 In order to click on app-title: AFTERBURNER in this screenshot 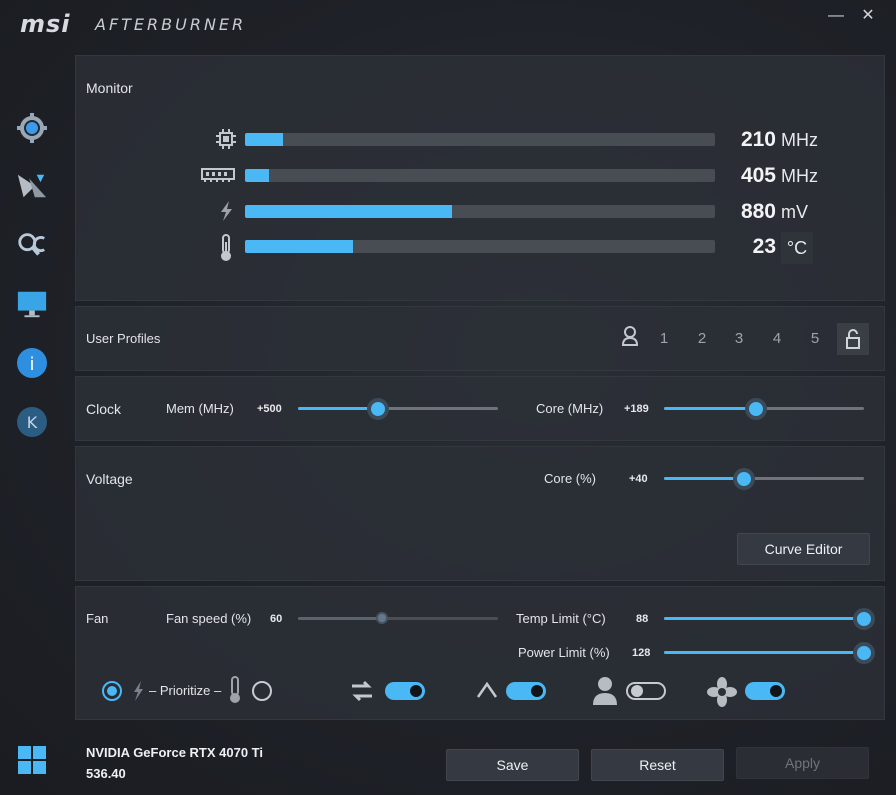, I will do `click(171, 24)`.